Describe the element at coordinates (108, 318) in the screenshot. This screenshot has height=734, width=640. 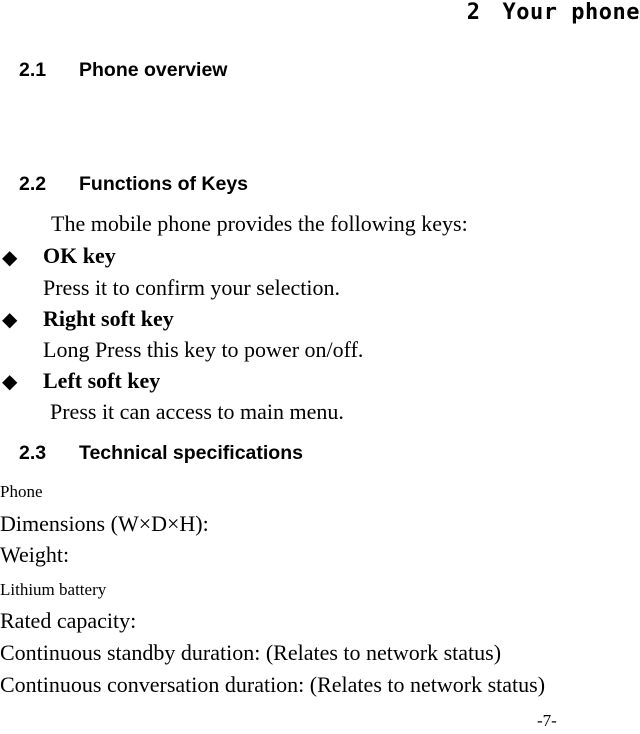
I see `key-name-right-soft: Right soft key` at that location.